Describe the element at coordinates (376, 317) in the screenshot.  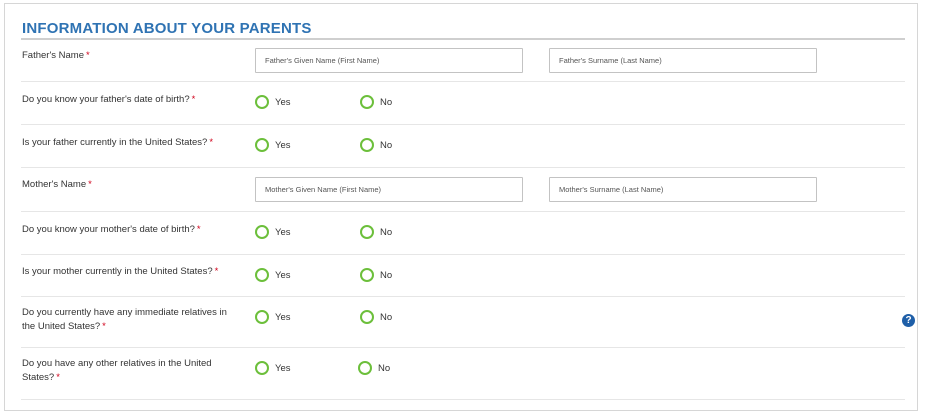
I see `immediate-relatives-no-radio: No` at that location.